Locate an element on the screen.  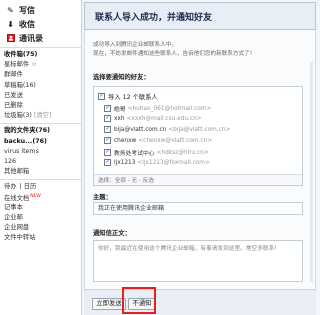
list-item: ✓ chenxw <chenxw@vlatt.com.cn> is located at coordinates (158, 140).